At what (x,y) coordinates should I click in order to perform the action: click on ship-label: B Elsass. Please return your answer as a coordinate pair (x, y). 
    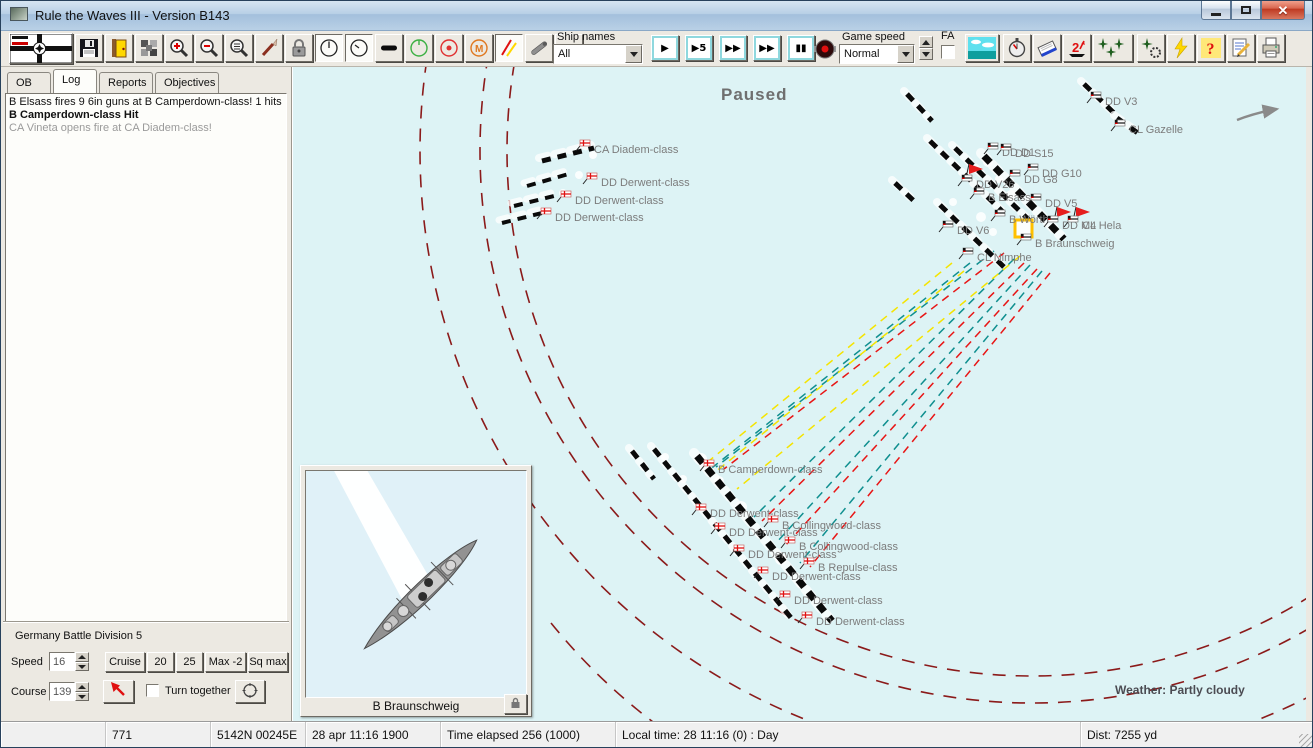
    Looking at the image, I should click on (1009, 198).